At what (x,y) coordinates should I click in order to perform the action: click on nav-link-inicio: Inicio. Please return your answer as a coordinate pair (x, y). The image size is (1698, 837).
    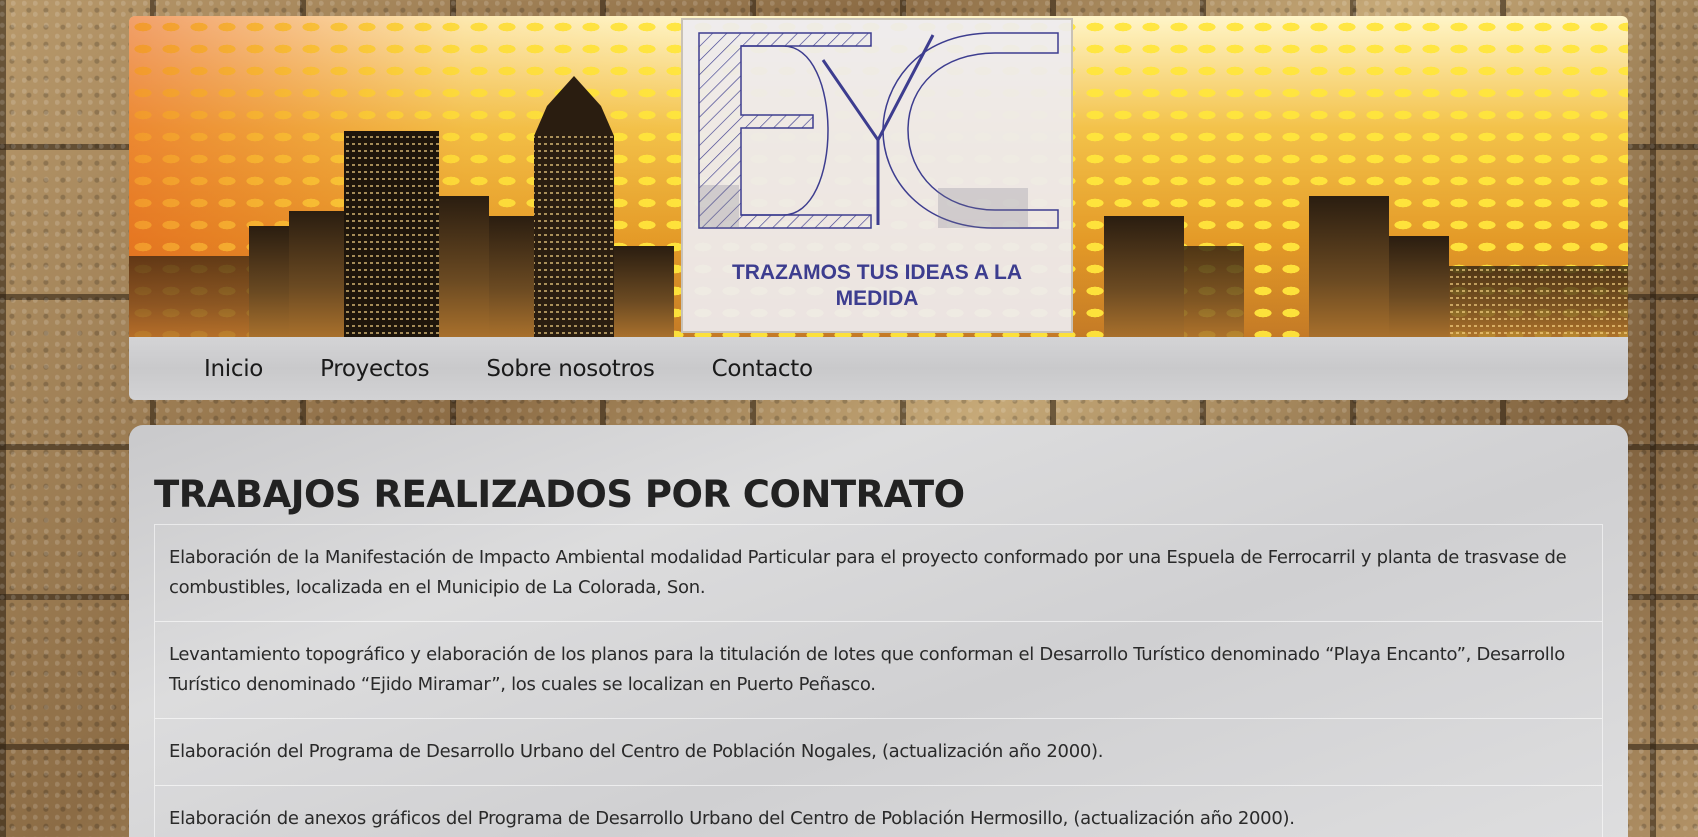
    Looking at the image, I should click on (233, 369).